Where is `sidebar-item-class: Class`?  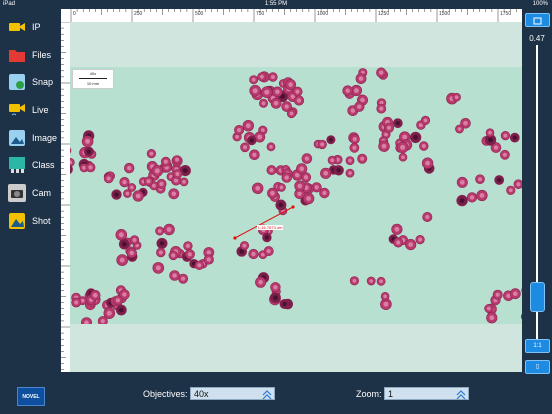
sidebar-item-class: Class is located at coordinates (30, 165).